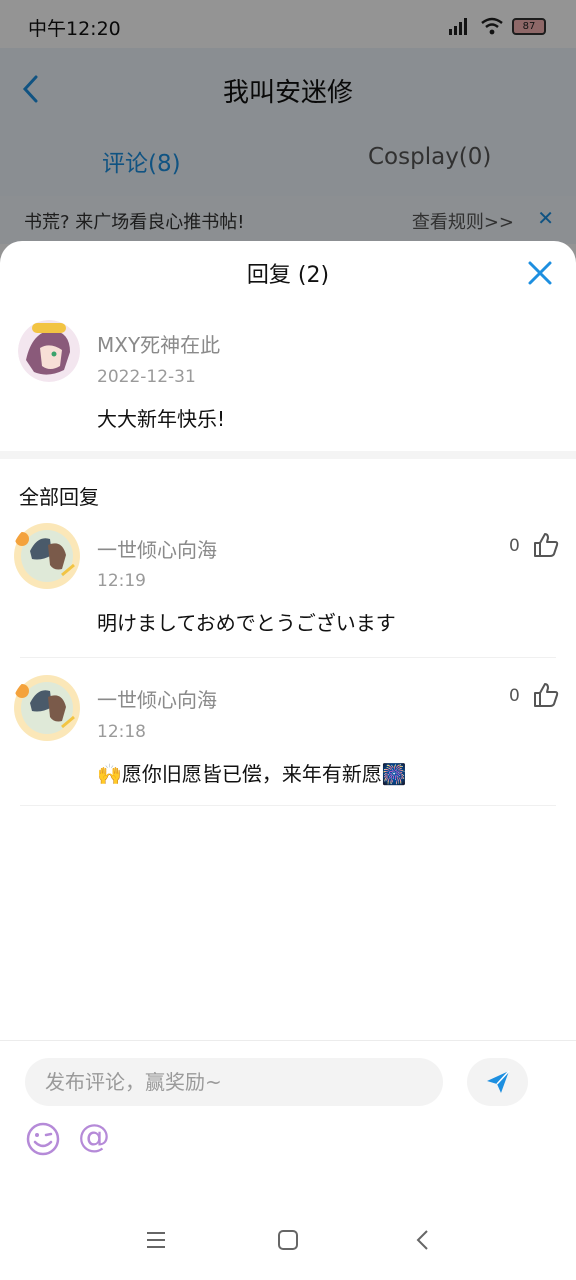 The height and width of the screenshot is (1280, 576). I want to click on system-navbar, so click(288, 1241).